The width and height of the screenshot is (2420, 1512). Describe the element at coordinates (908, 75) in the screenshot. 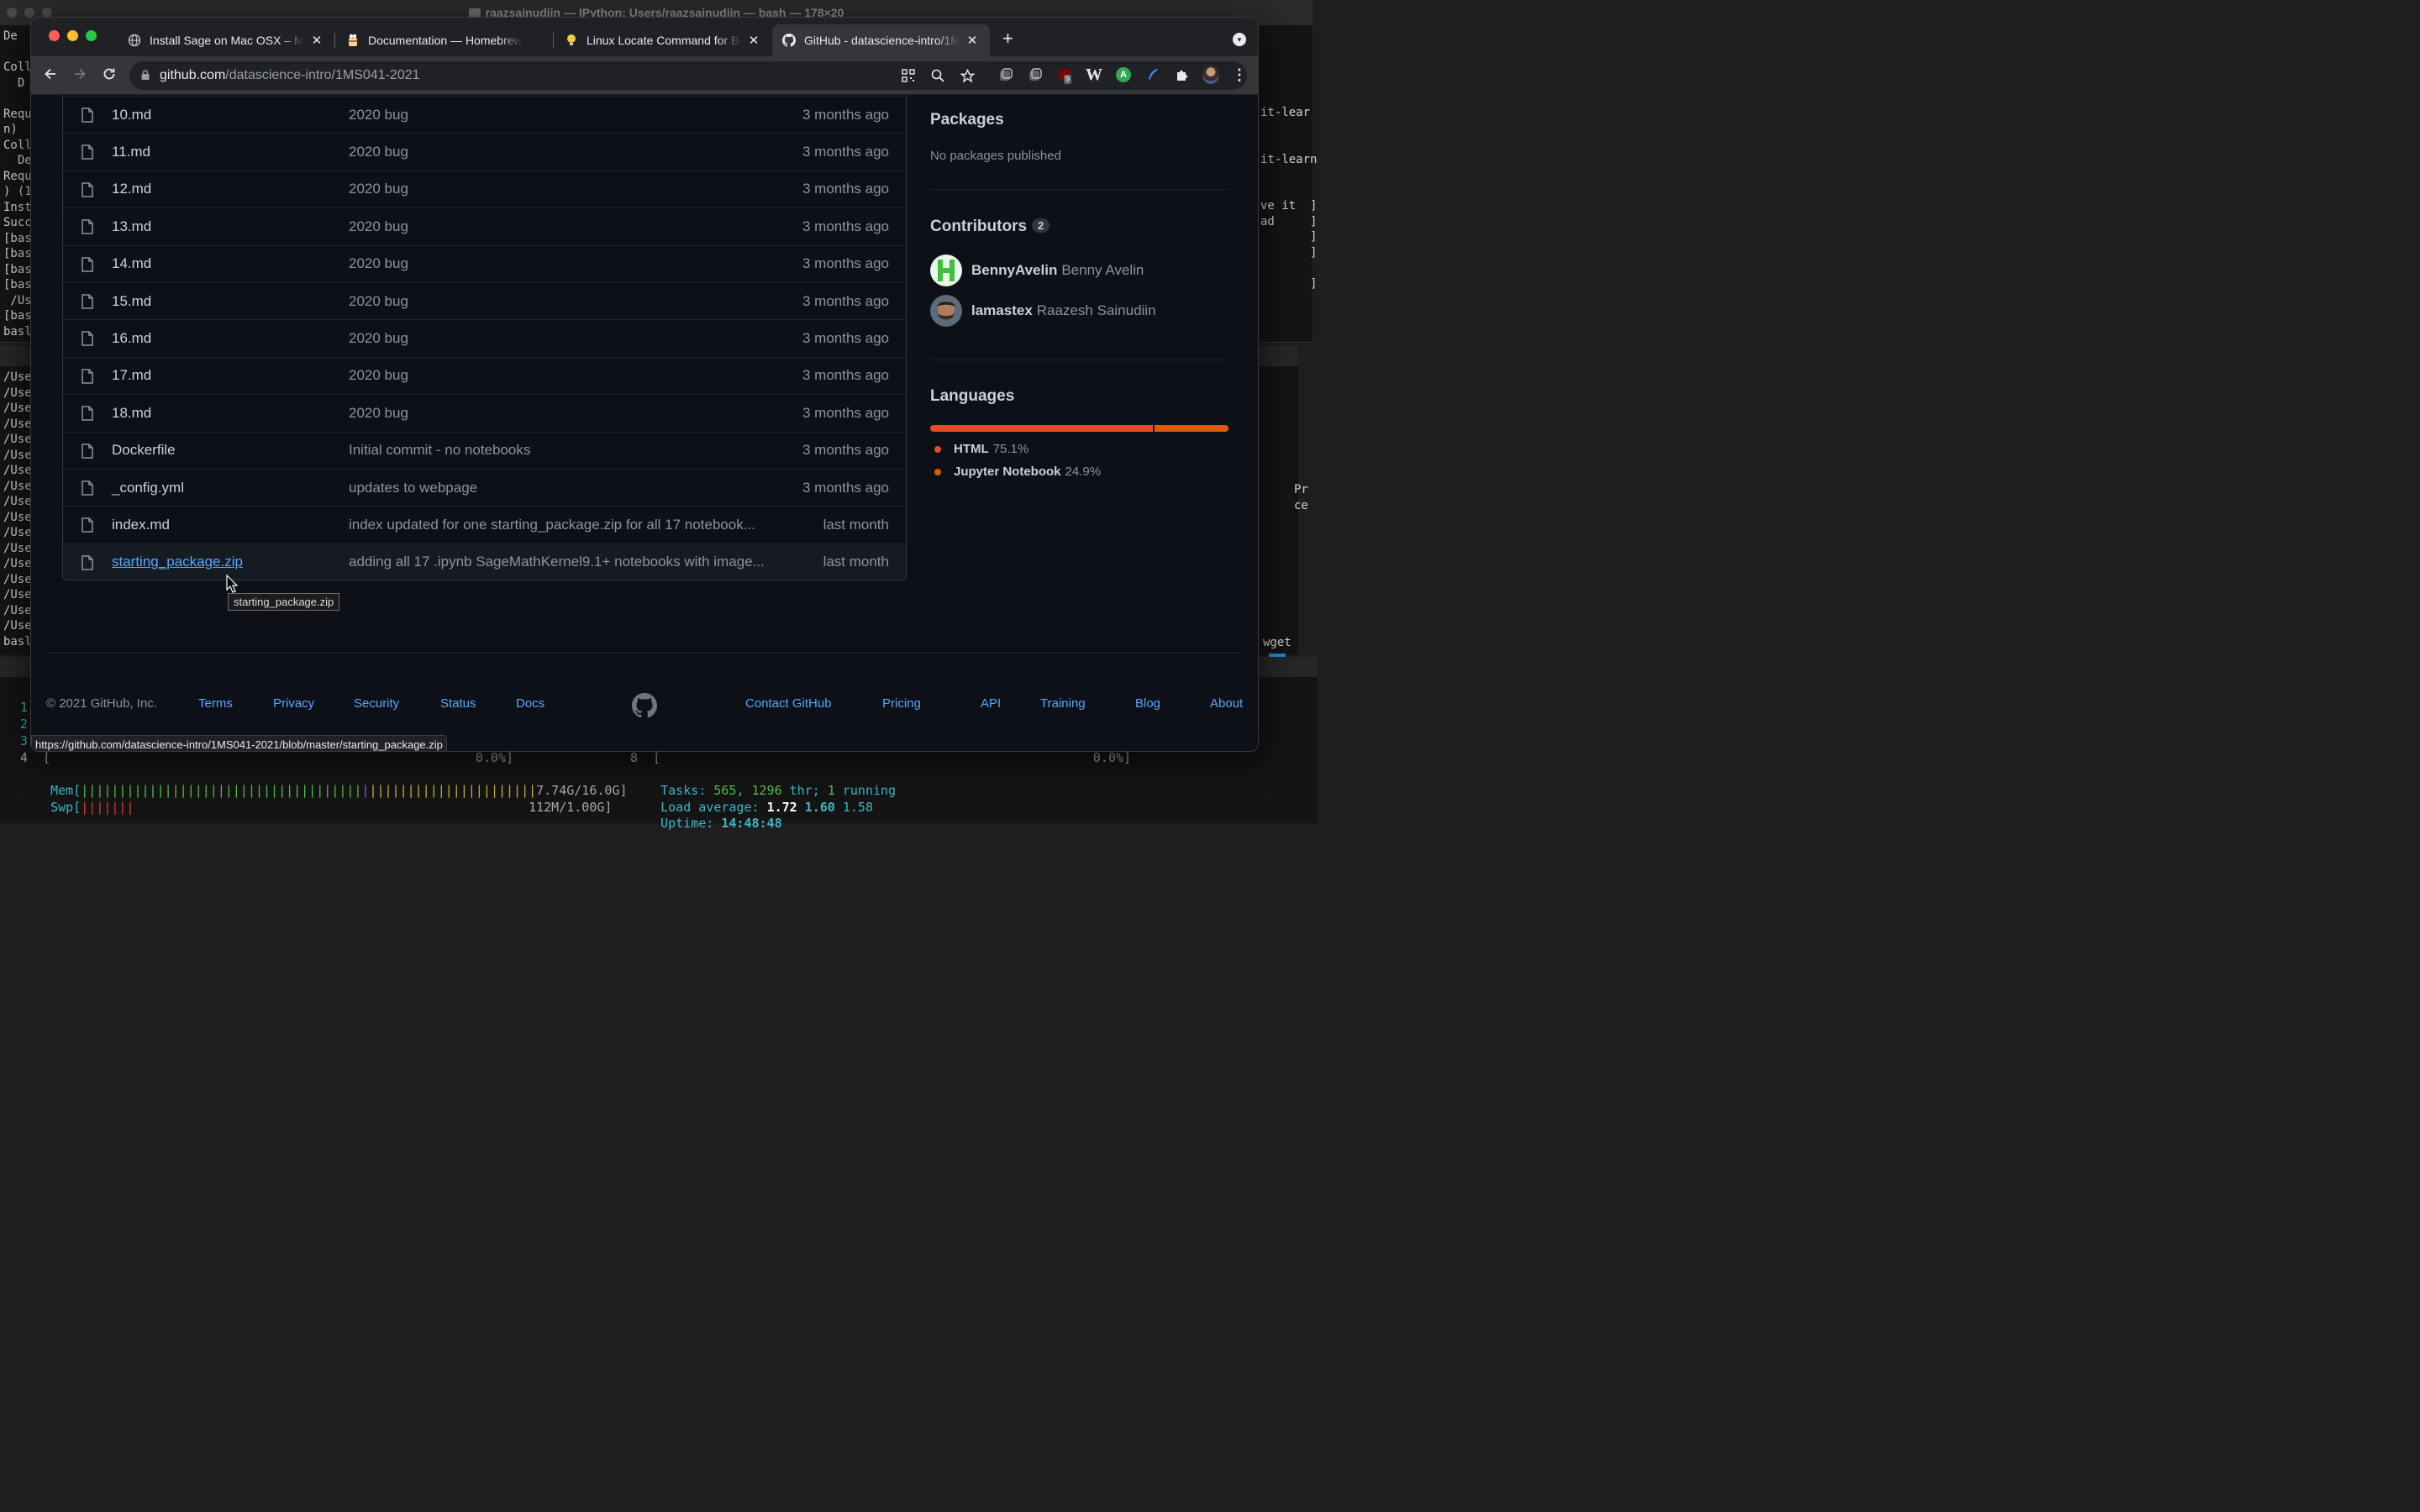

I see `qr-code-icon` at that location.